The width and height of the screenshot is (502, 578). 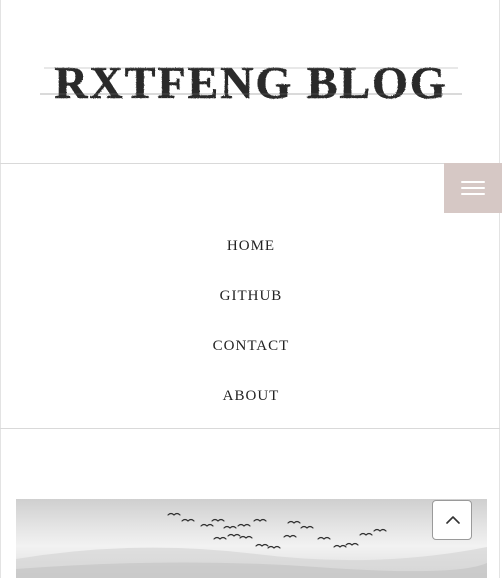 I want to click on nav-item-home: HOME, so click(x=251, y=246).